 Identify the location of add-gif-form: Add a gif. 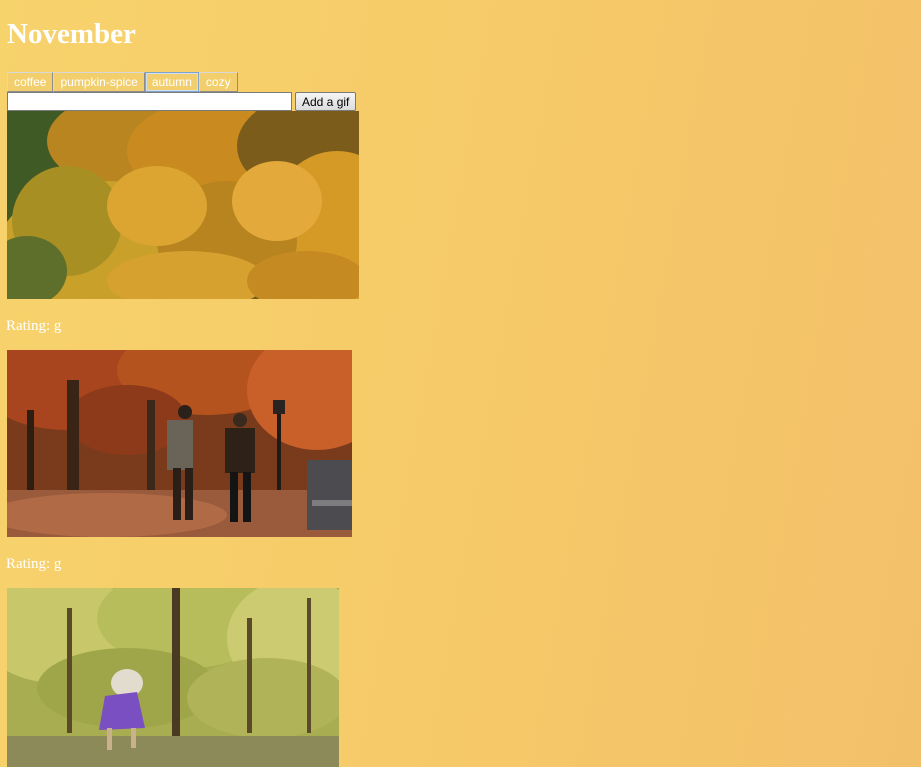
(182, 101).